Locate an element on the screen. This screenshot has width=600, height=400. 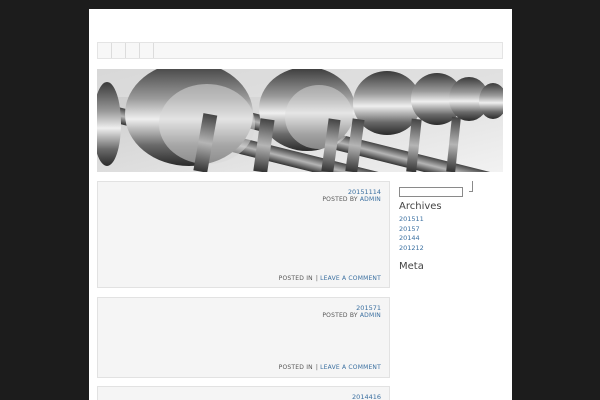
post-date: 20151114 is located at coordinates (364, 192).